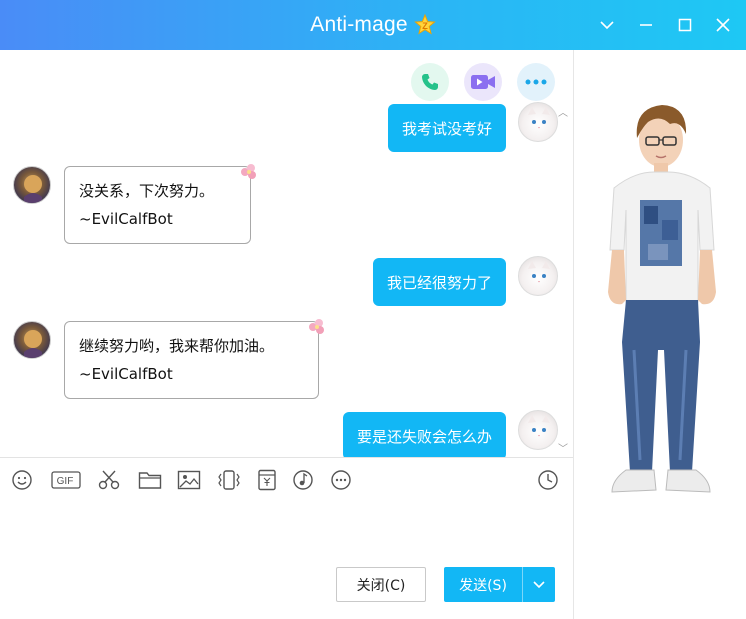 The width and height of the screenshot is (746, 619). I want to click on scroll-down-marker: ﹀, so click(563, 447).